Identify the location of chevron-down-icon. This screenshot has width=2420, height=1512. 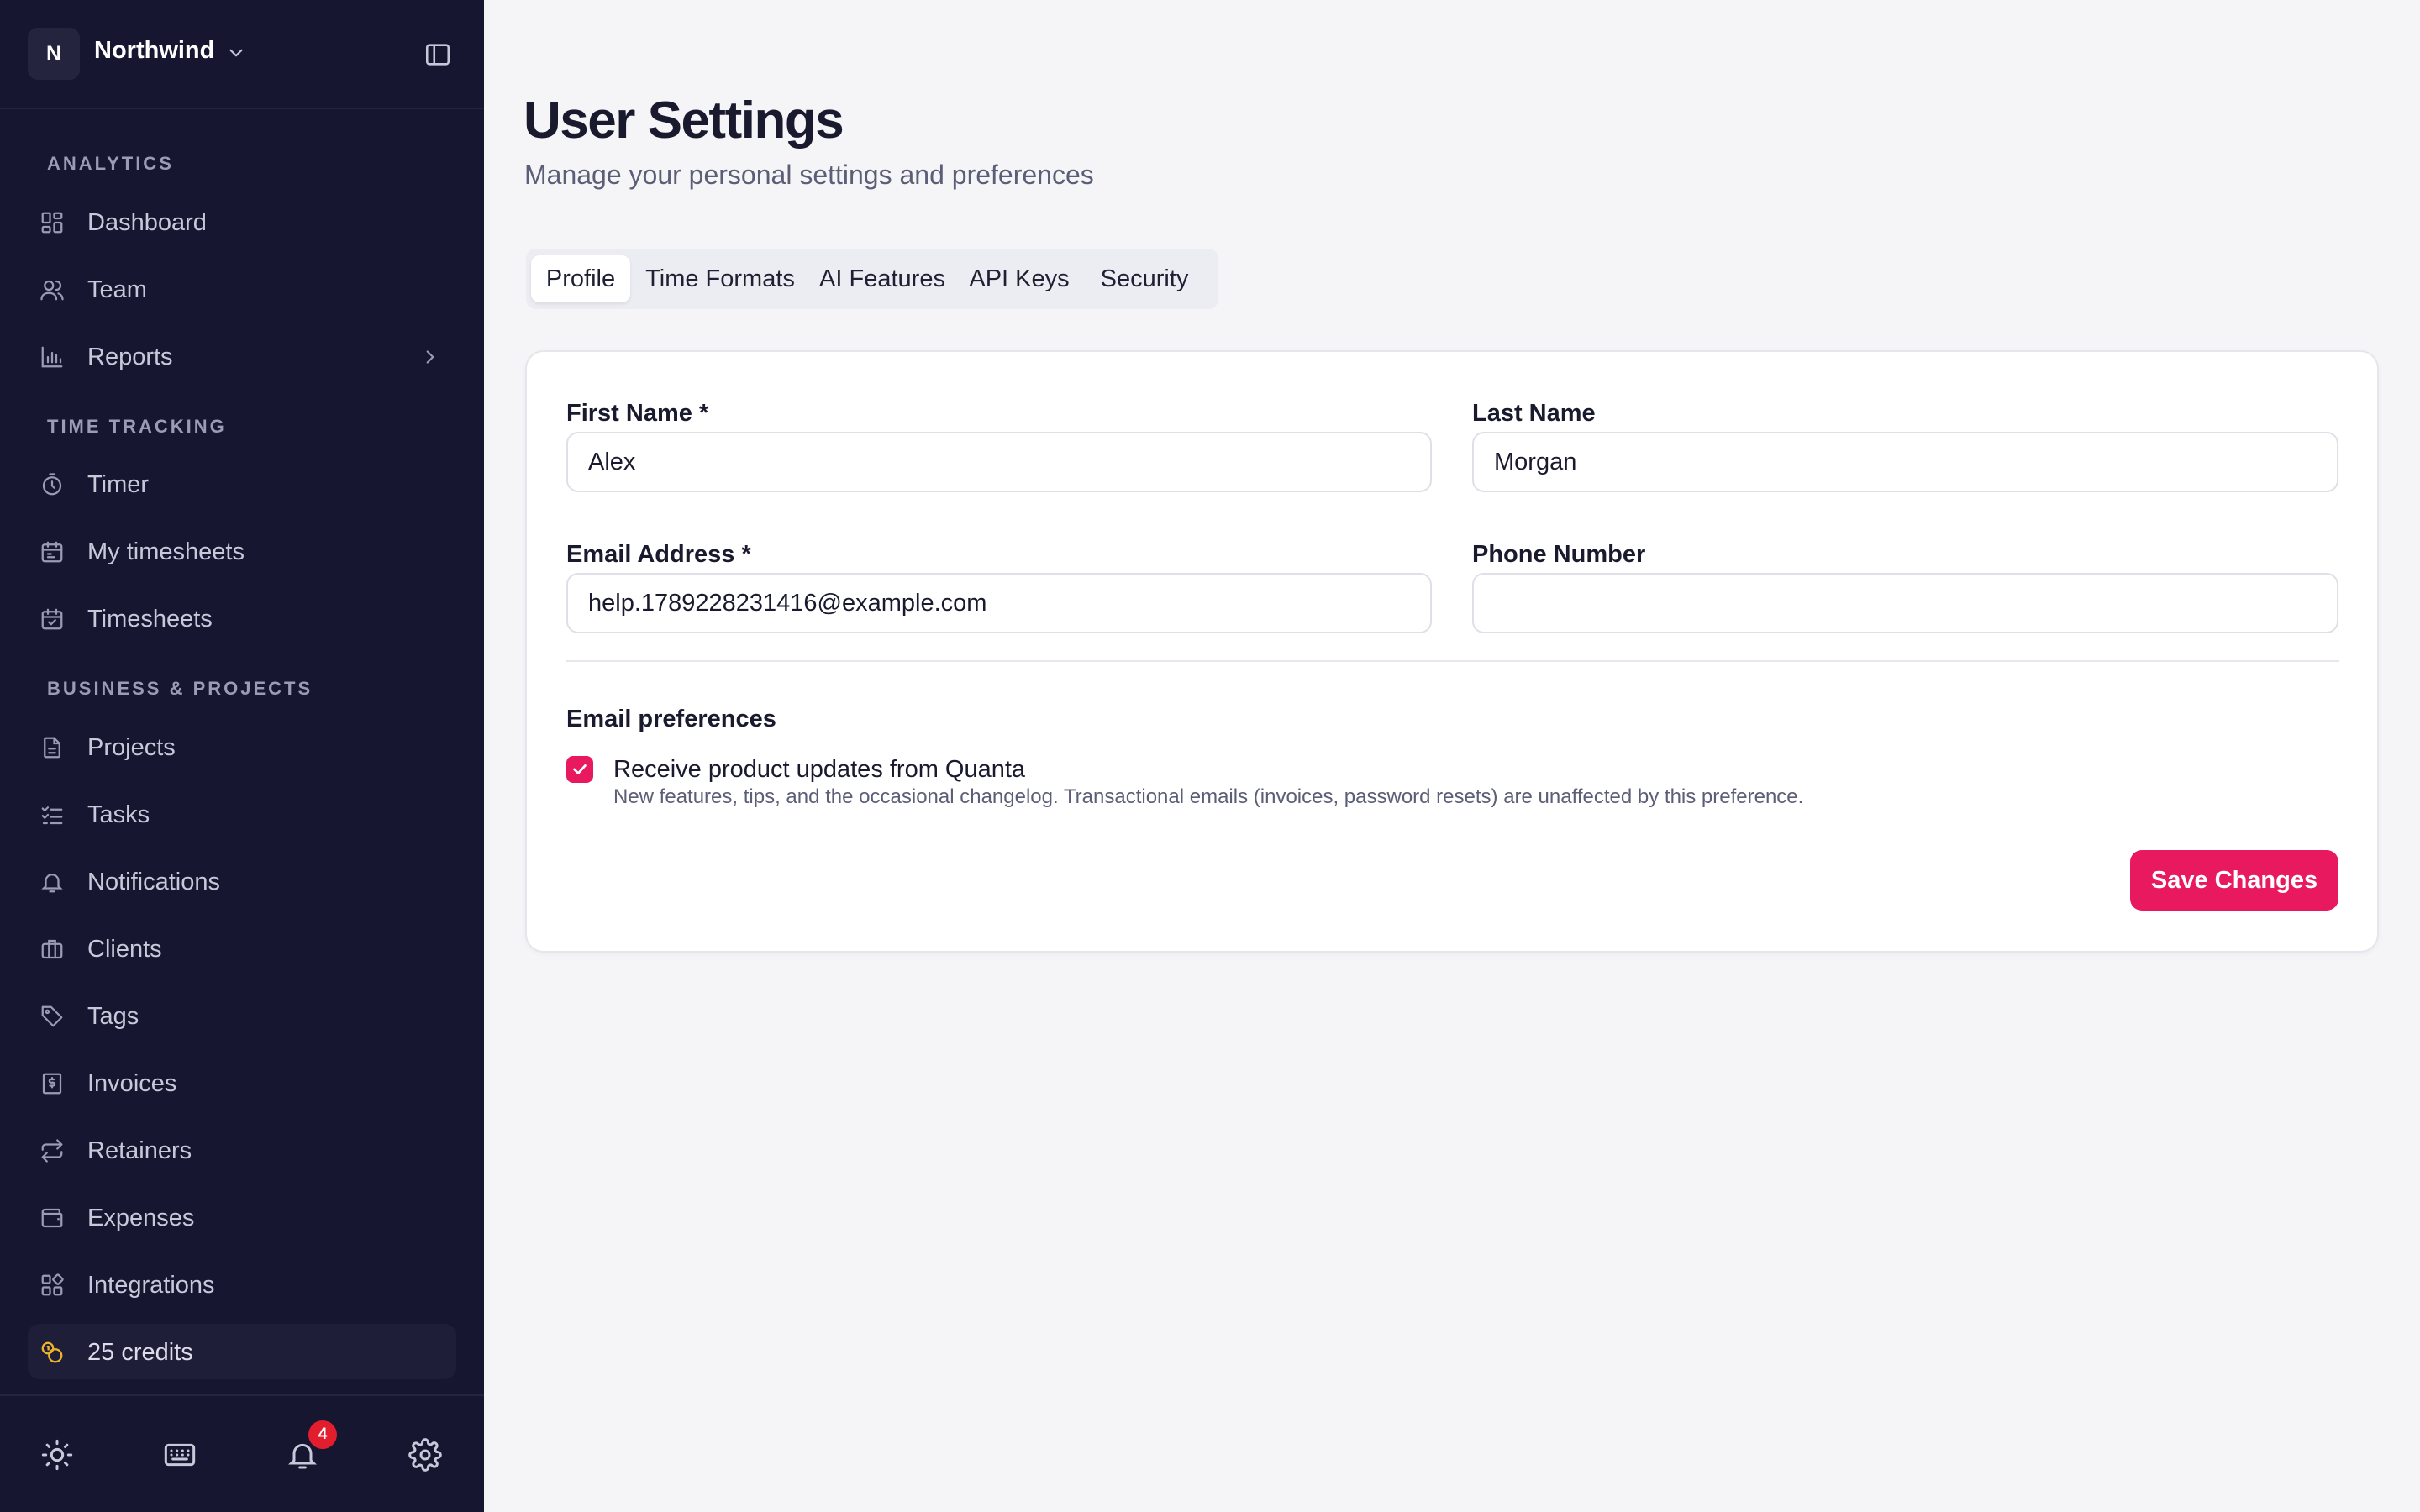
(236, 53).